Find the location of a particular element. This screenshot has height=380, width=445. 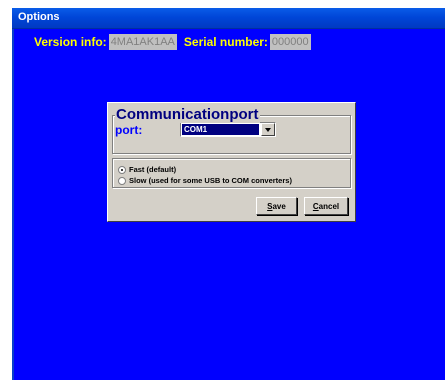

save-button: Save is located at coordinates (276, 206).